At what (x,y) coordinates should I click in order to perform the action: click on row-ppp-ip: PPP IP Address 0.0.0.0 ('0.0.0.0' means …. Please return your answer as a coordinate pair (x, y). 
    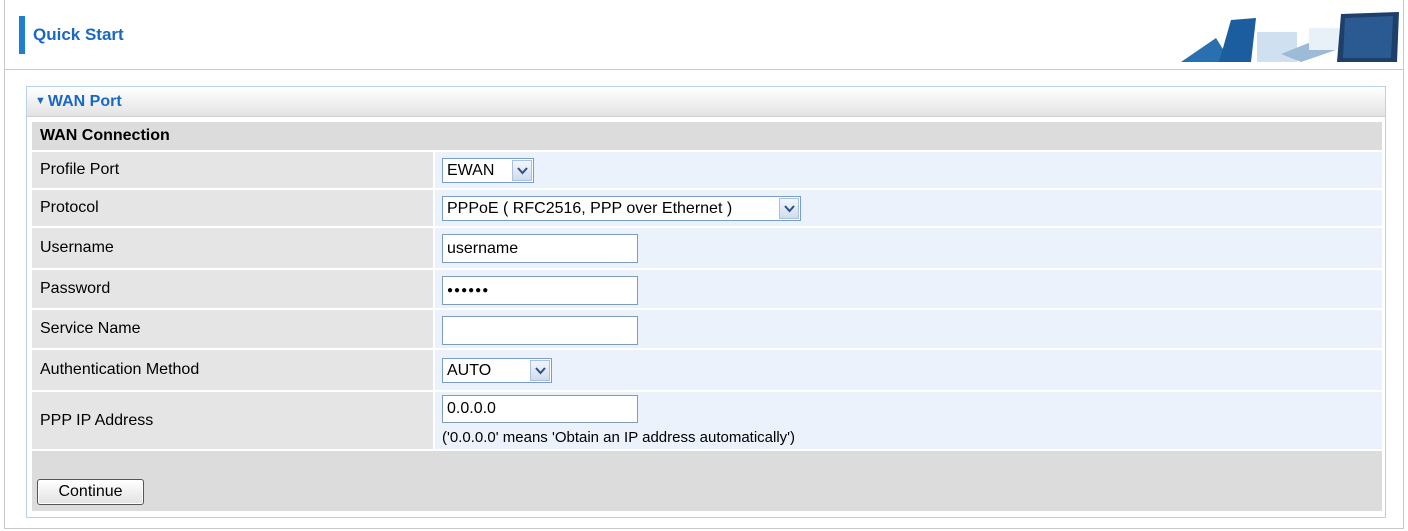
    Looking at the image, I should click on (707, 420).